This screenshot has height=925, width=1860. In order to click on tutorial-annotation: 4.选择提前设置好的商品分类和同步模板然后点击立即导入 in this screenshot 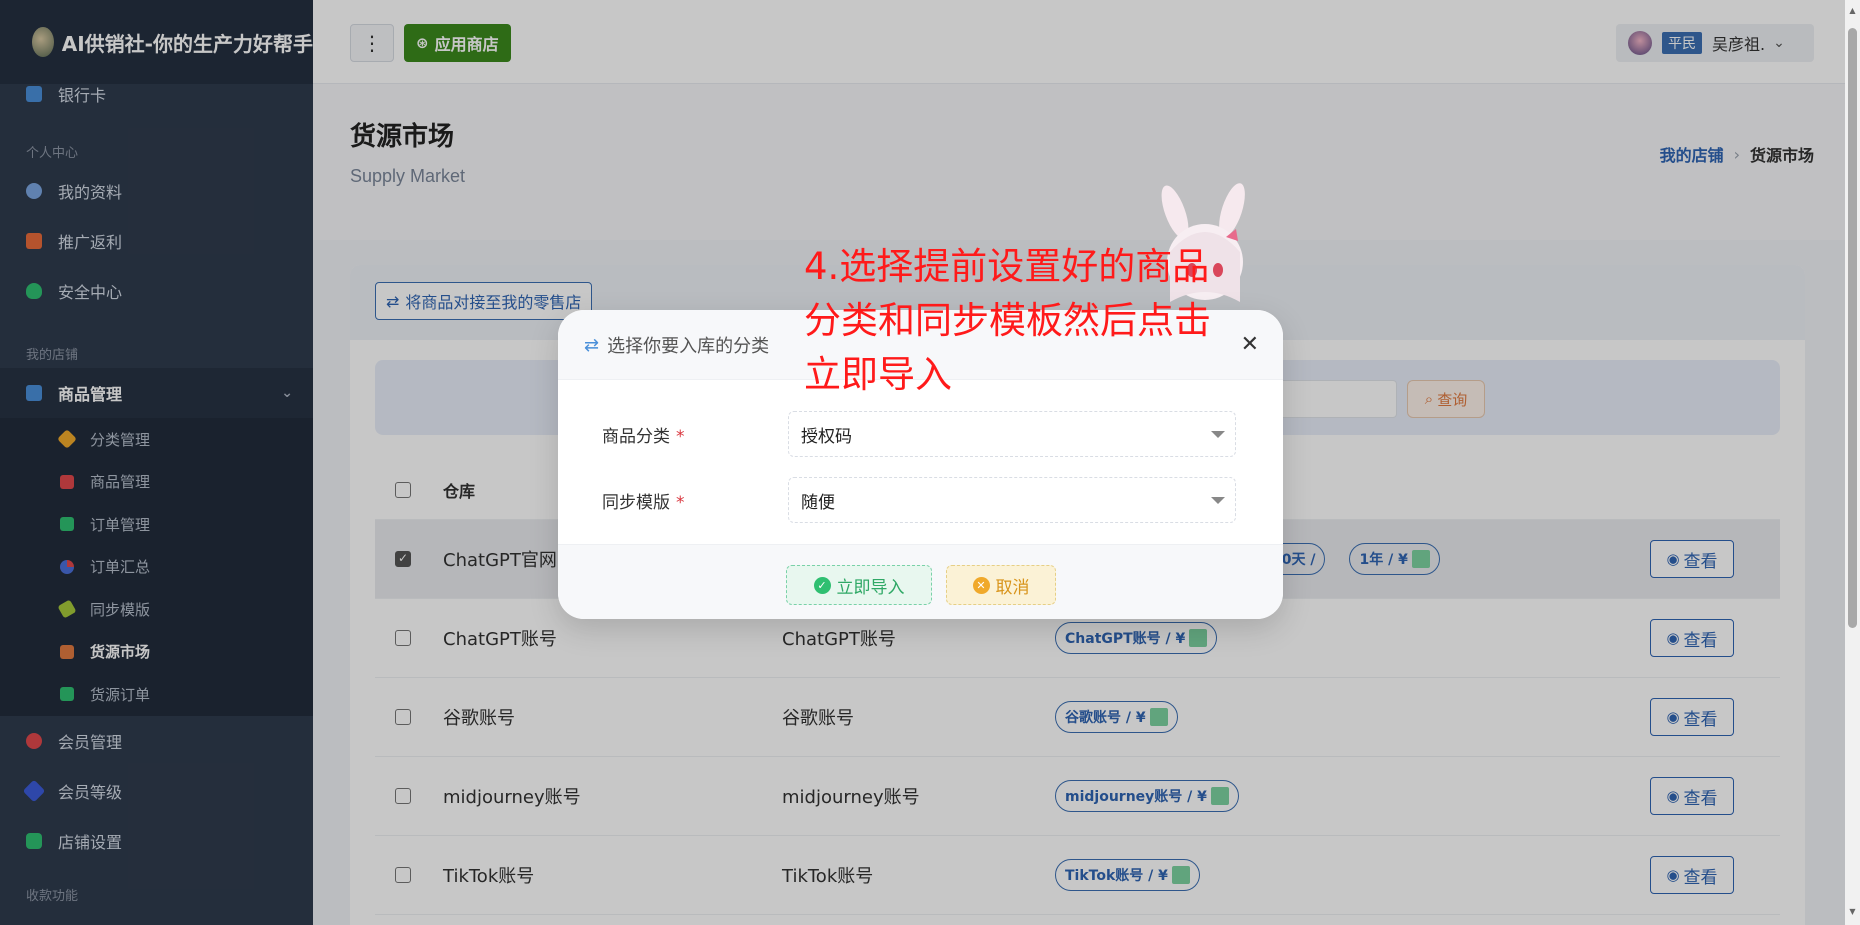, I will do `click(1007, 320)`.